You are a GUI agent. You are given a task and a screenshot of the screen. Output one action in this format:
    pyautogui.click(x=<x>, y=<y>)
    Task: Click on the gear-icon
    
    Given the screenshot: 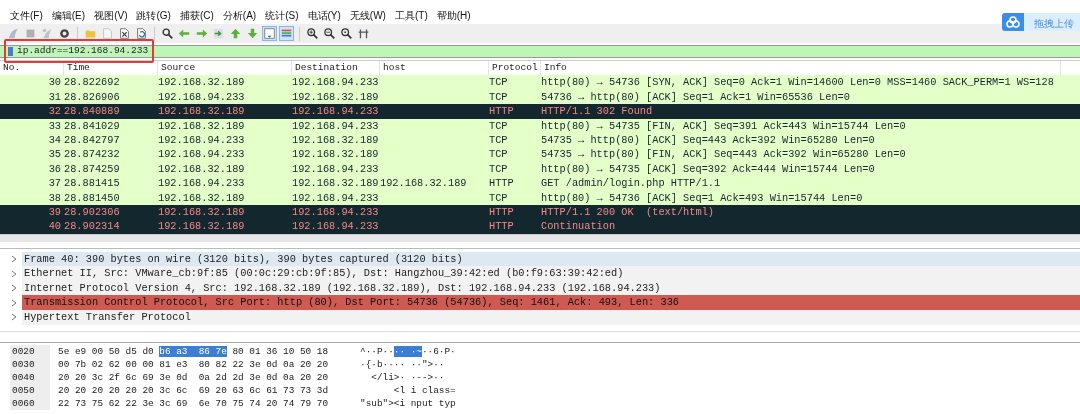 What is the action you would take?
    pyautogui.click(x=64, y=33)
    